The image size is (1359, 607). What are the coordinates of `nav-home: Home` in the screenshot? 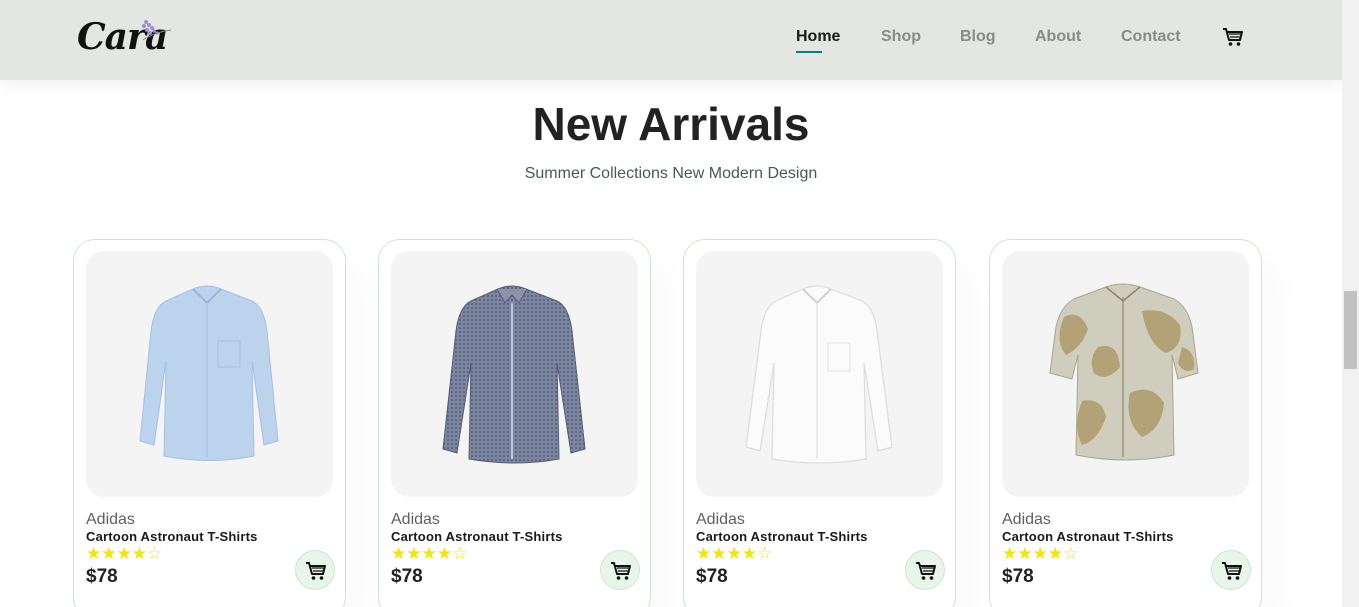 It's located at (838, 40).